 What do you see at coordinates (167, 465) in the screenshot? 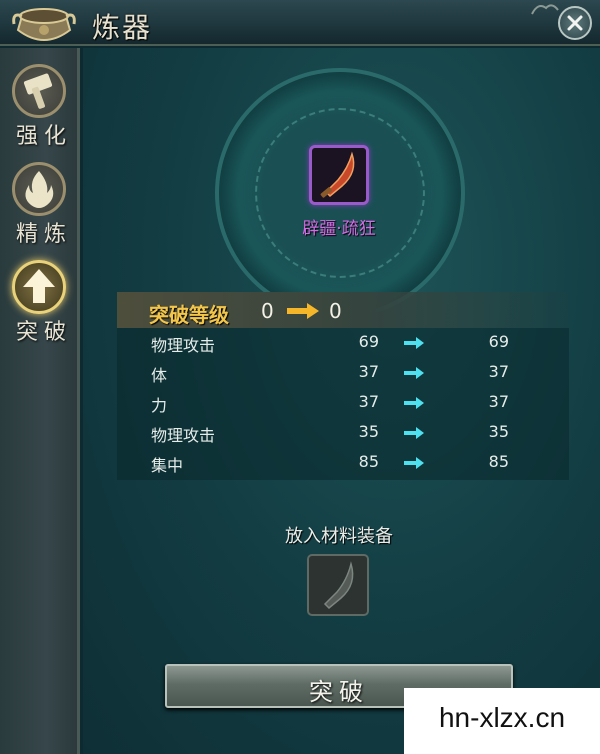
I see `stat-name: 集中` at bounding box center [167, 465].